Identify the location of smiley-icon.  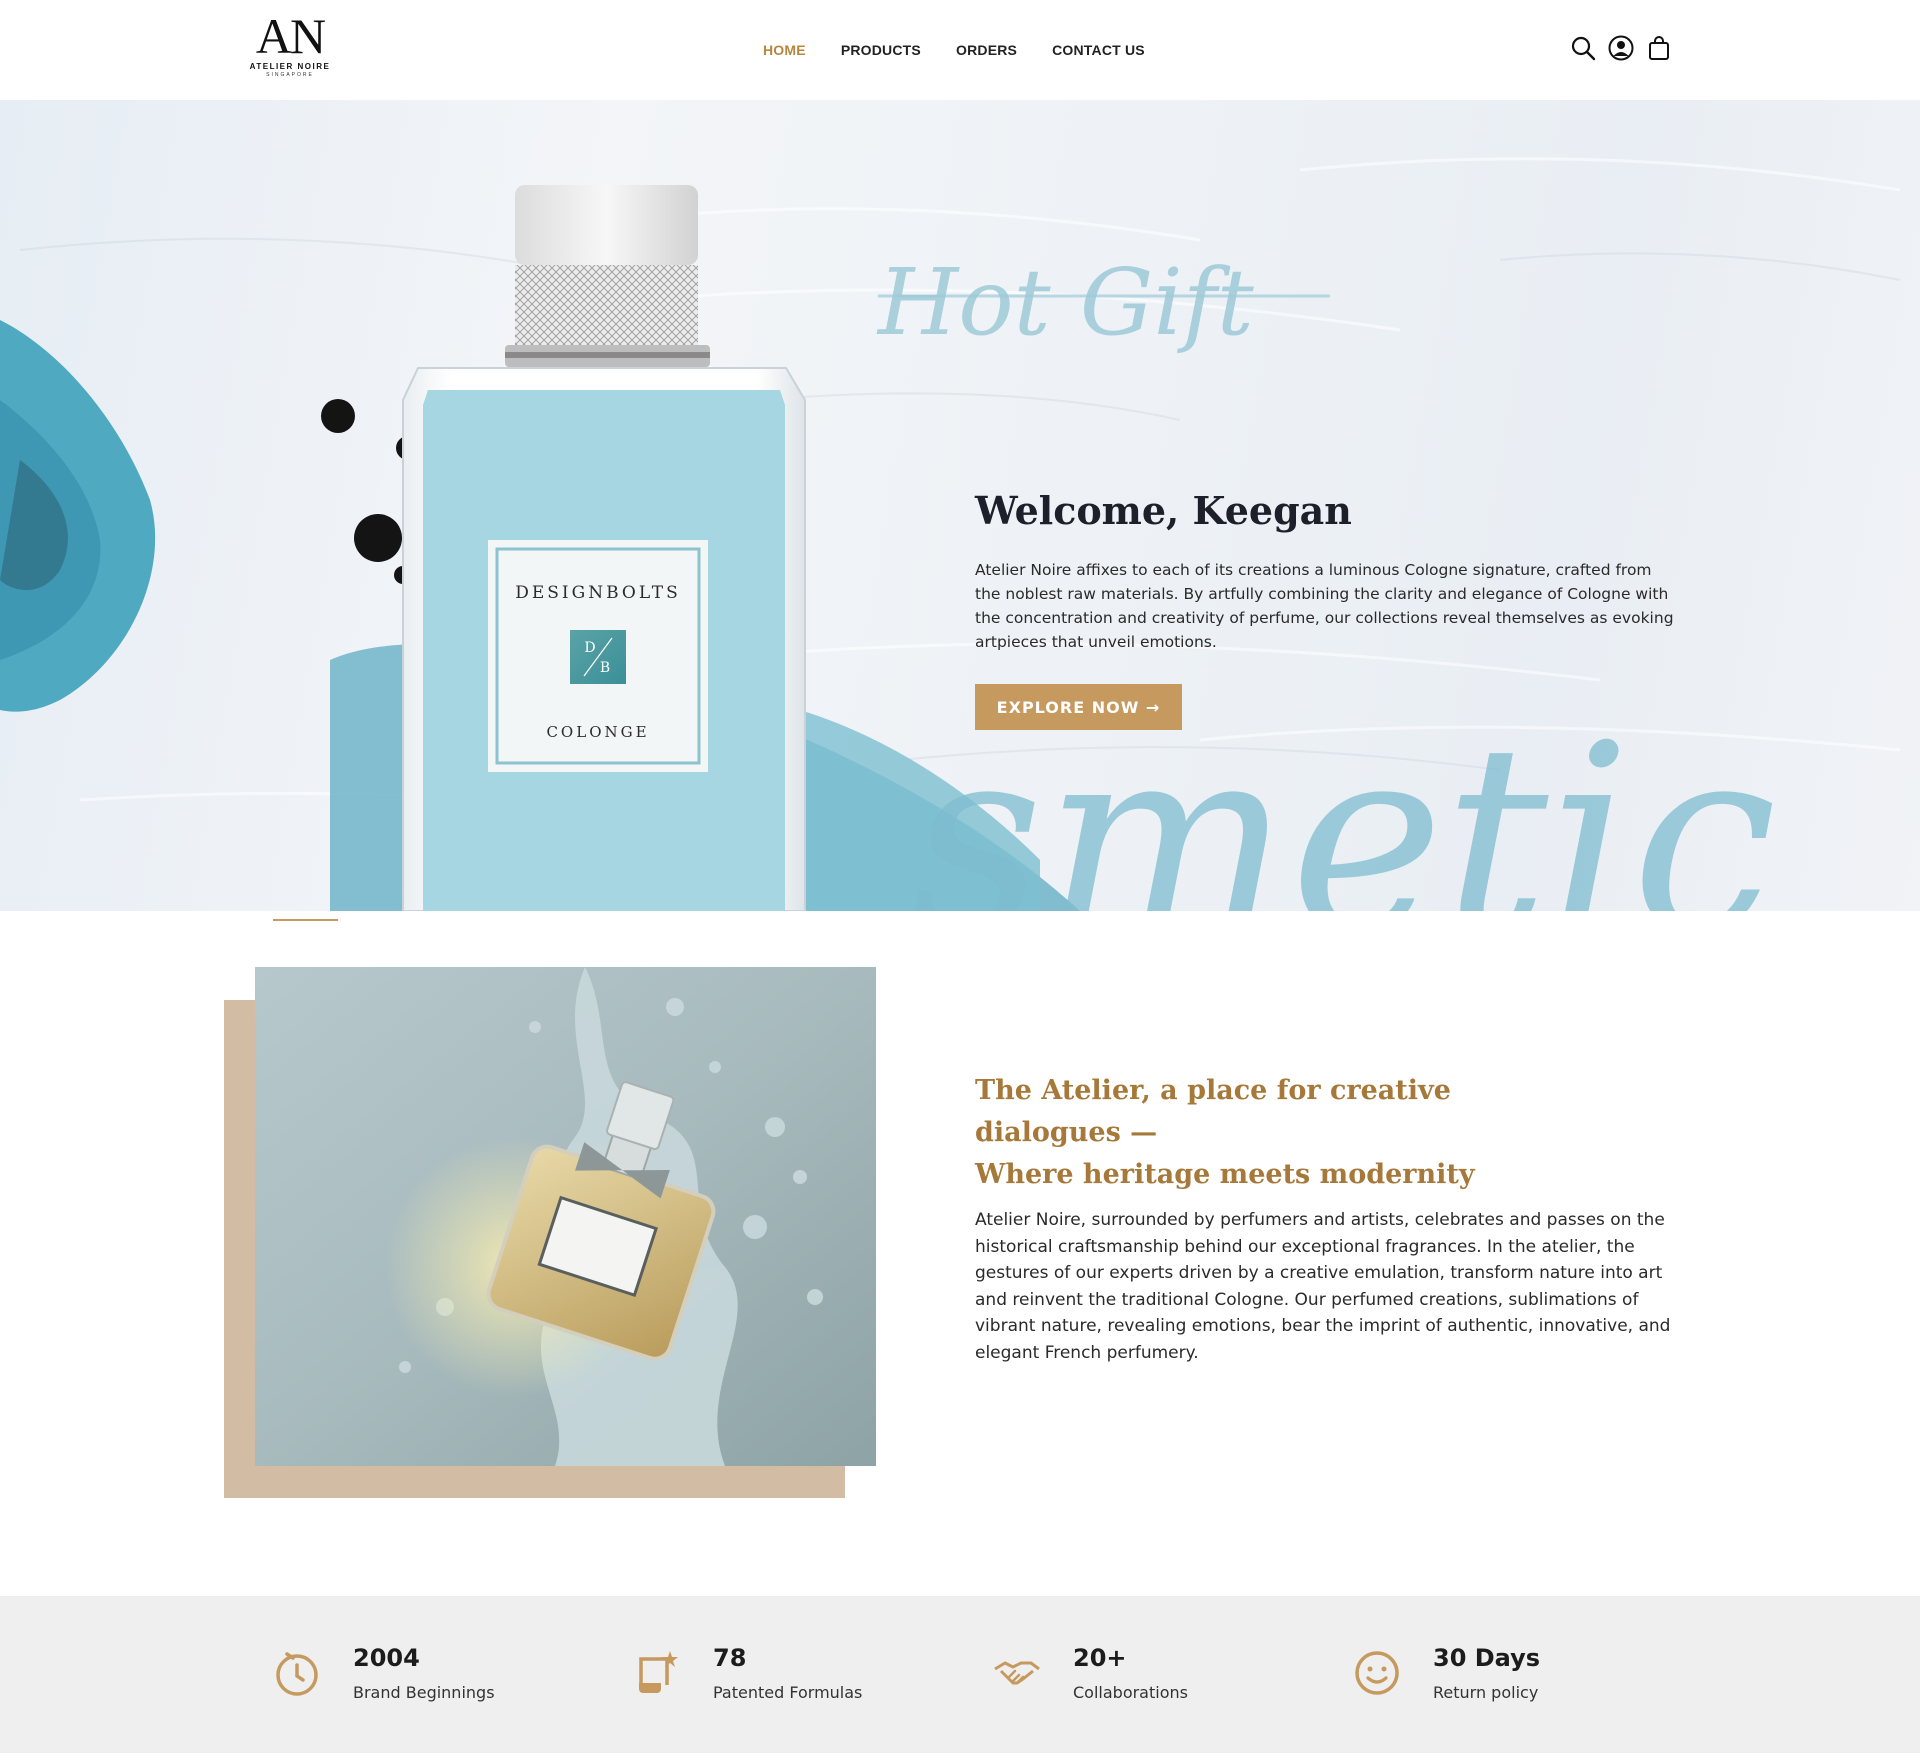
(1377, 1673).